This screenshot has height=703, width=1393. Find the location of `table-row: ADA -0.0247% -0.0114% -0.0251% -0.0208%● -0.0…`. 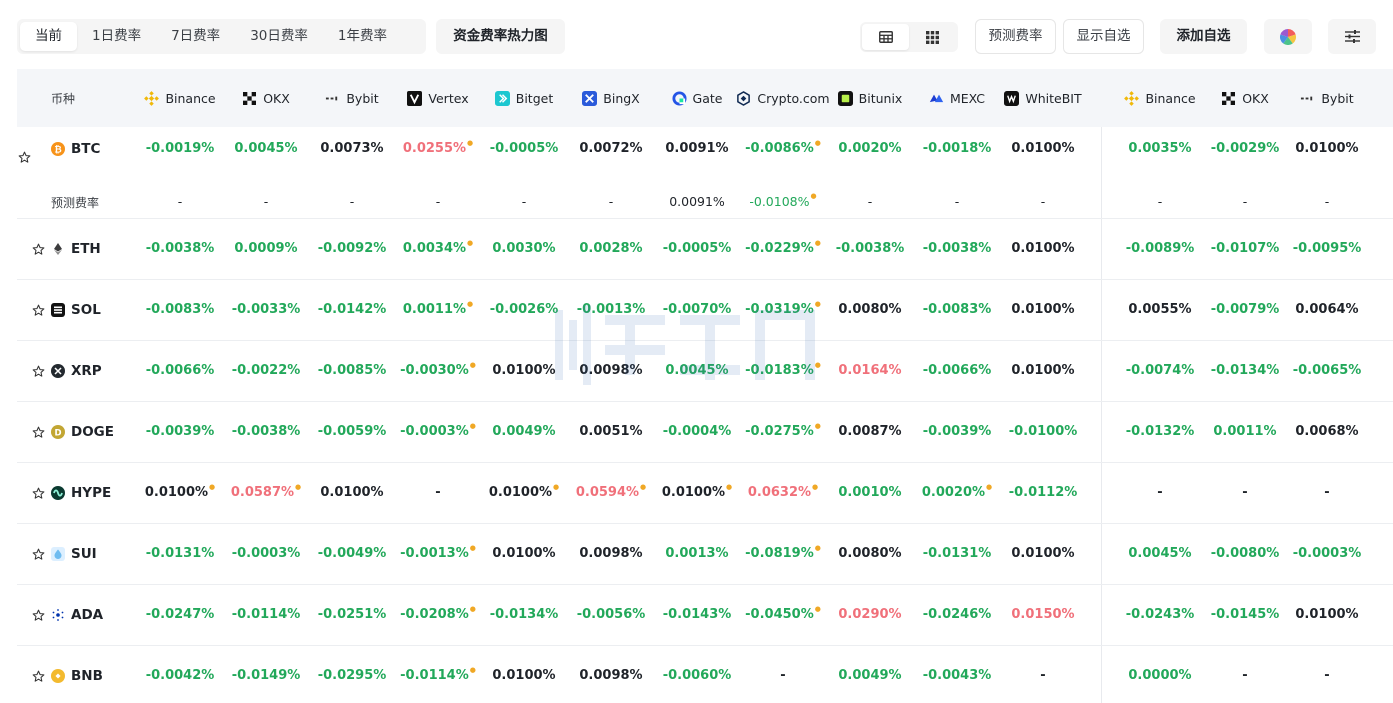

table-row: ADA -0.0247% -0.0114% -0.0251% -0.0208%● -0.0… is located at coordinates (705, 615).